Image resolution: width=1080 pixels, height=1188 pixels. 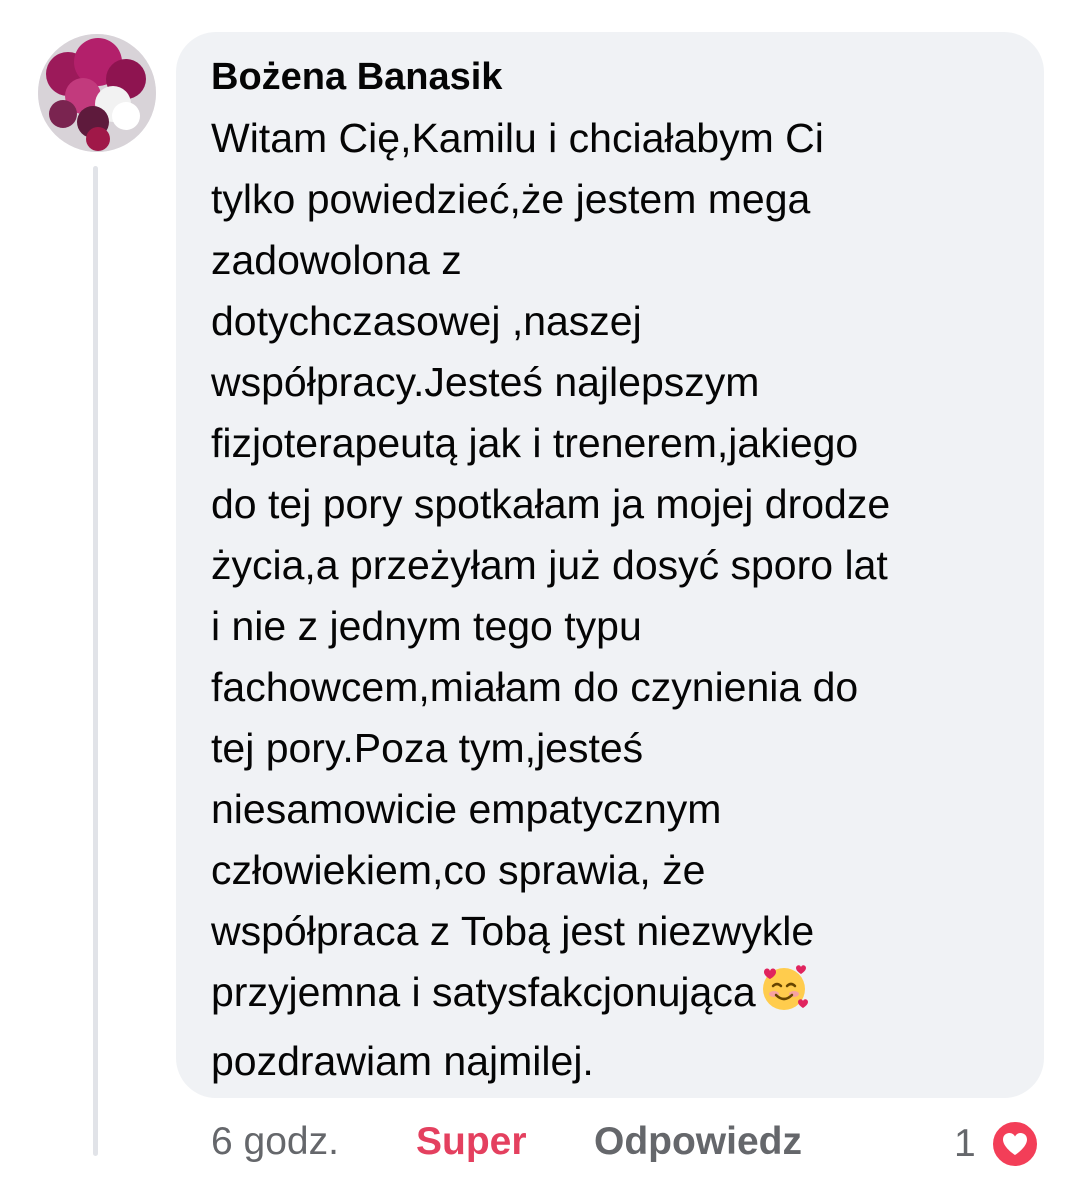 I want to click on comment-author: Bożena Banasik, so click(x=356, y=77).